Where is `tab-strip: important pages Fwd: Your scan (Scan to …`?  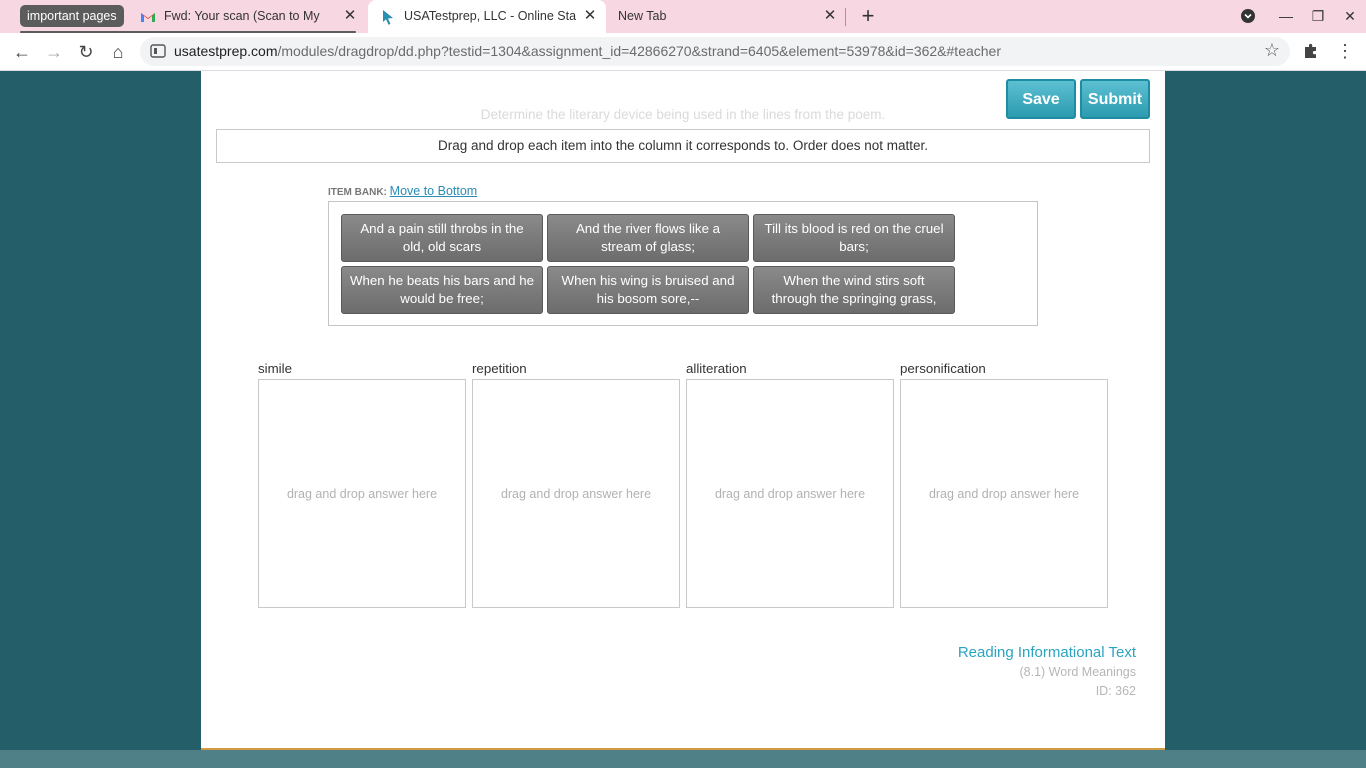 tab-strip: important pages Fwd: Your scan (Scan to … is located at coordinates (683, 16).